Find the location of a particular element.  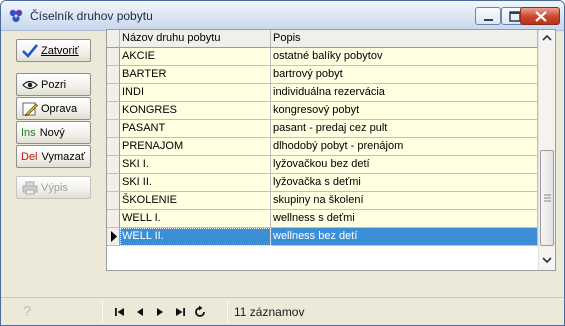

table-row: AKCIE ostatné balíky pobytov is located at coordinates (322, 57).